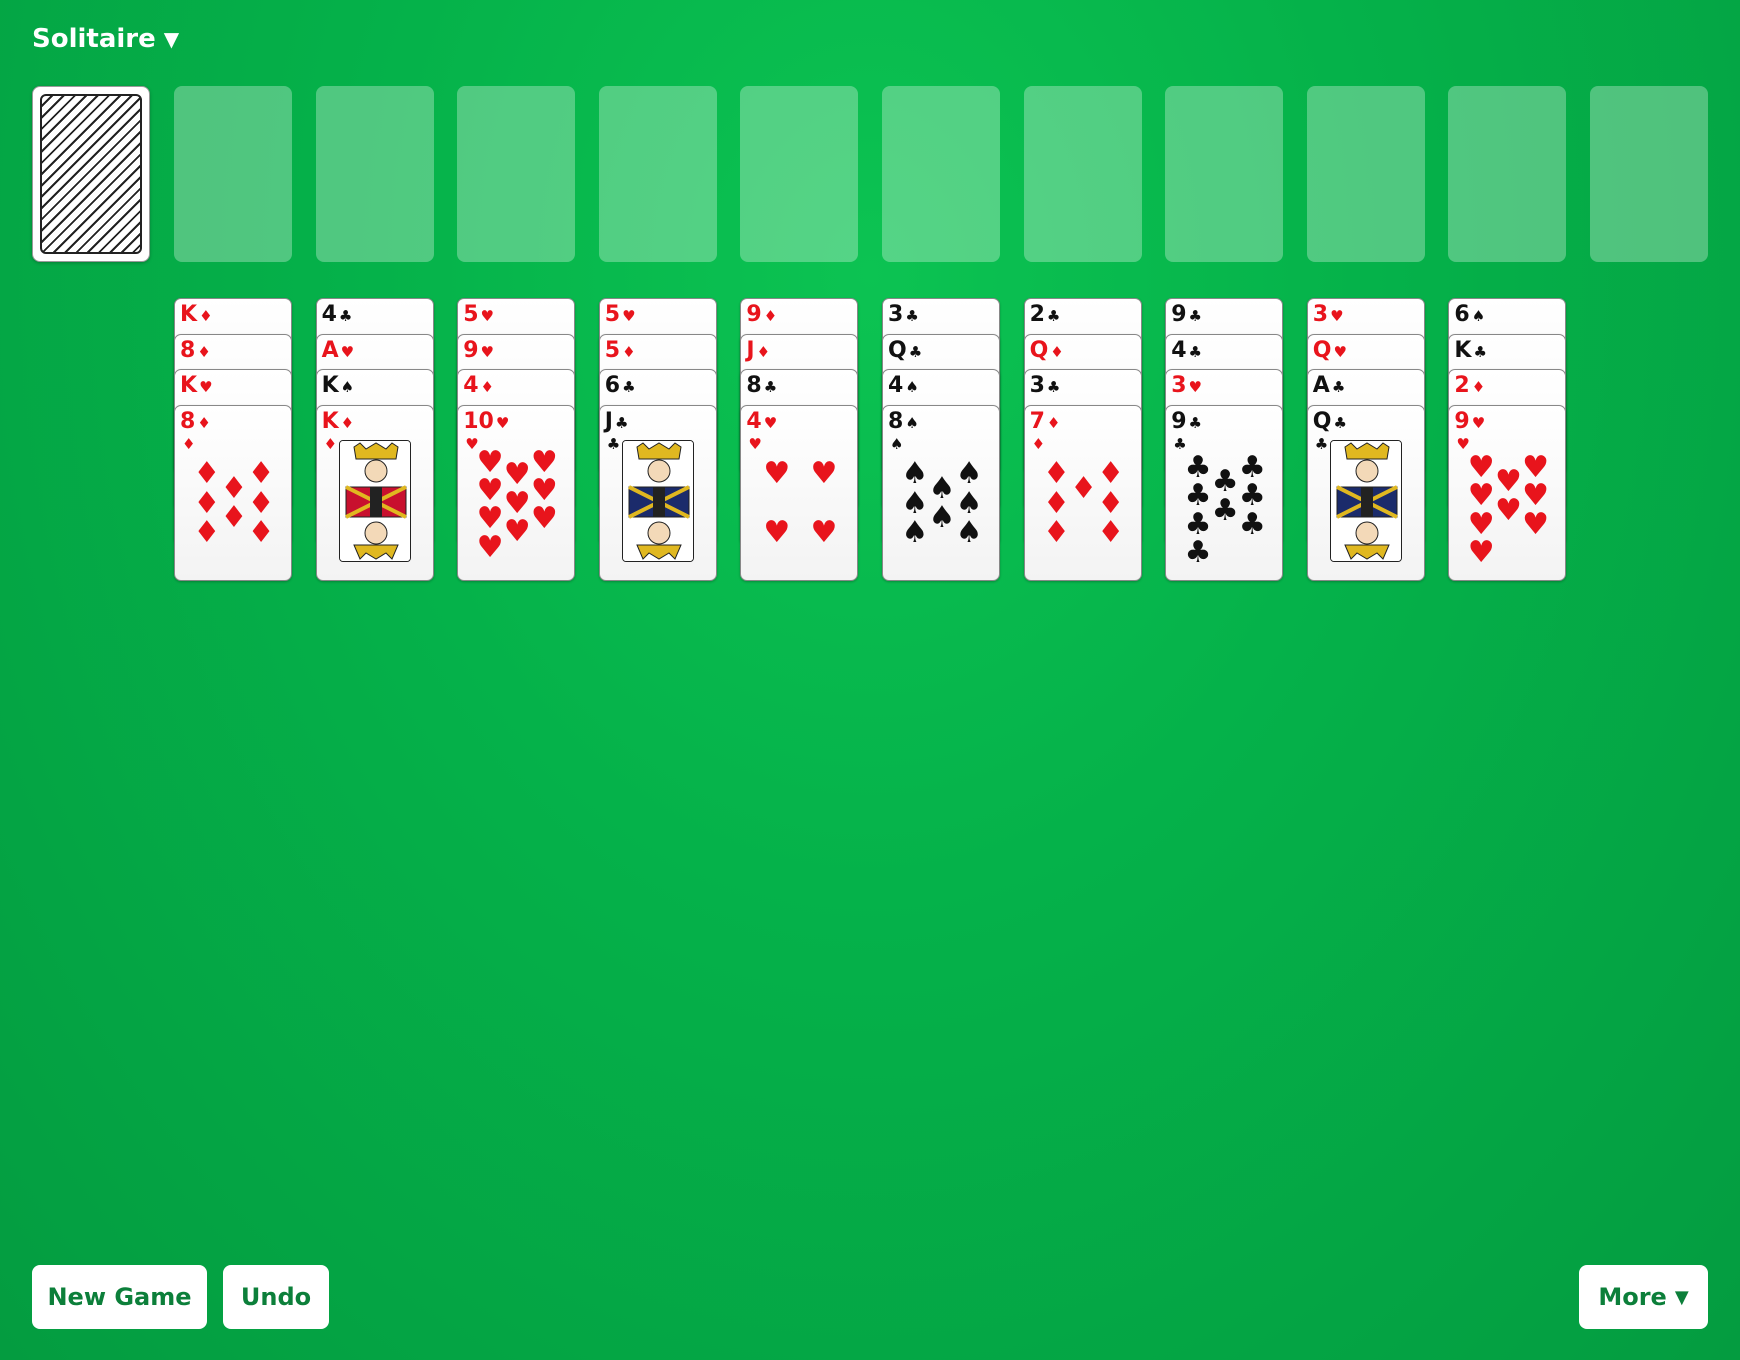 The width and height of the screenshot is (1740, 1360). What do you see at coordinates (338, 386) in the screenshot?
I see `card-corner: K ♠` at bounding box center [338, 386].